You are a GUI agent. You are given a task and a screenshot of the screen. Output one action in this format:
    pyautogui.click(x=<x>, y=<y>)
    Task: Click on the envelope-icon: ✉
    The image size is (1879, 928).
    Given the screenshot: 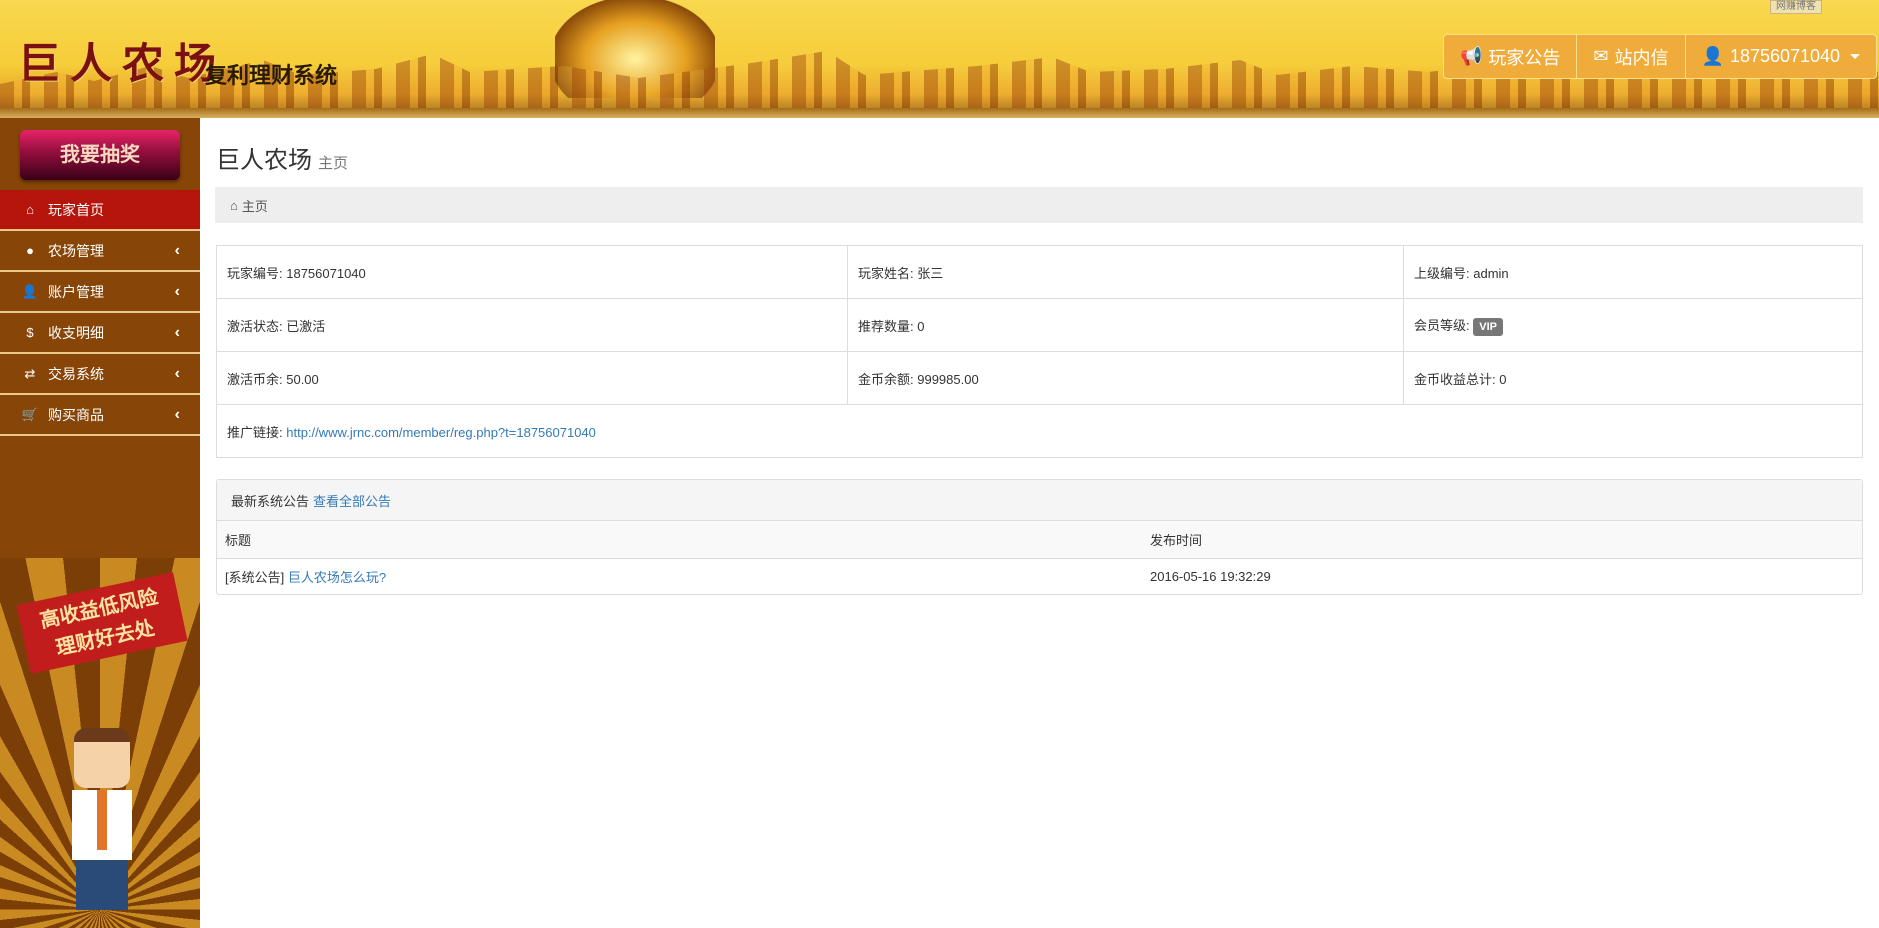 What is the action you would take?
    pyautogui.click(x=1601, y=56)
    